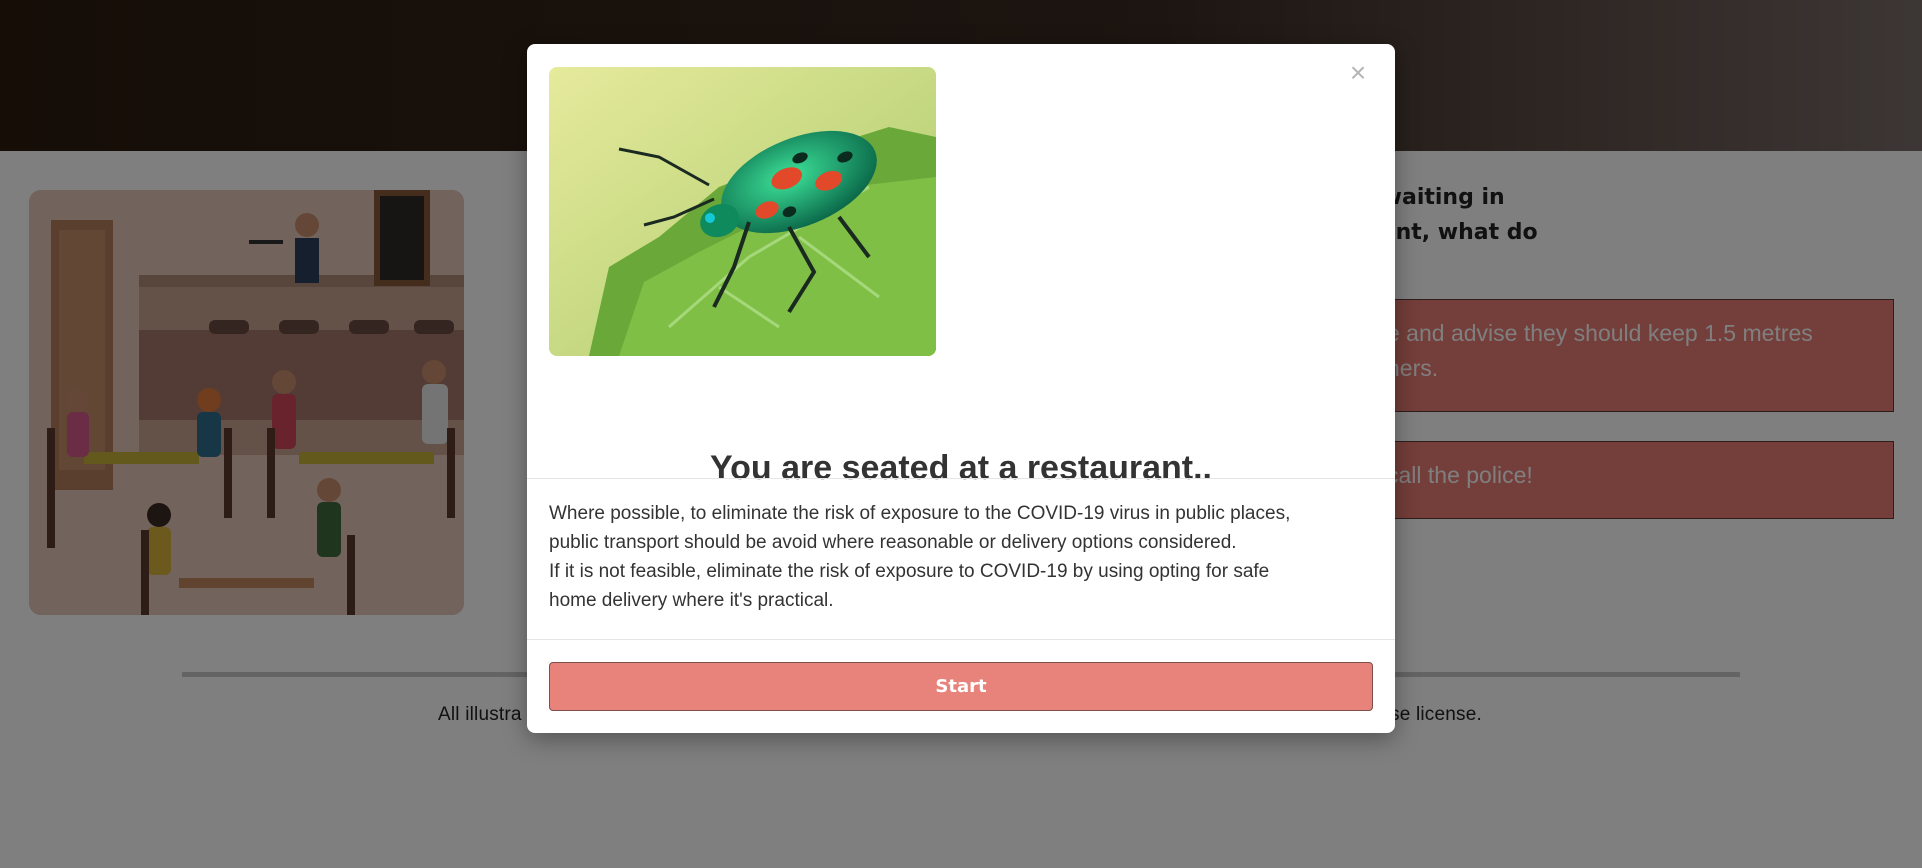 The height and width of the screenshot is (868, 1922). Describe the element at coordinates (691, 600) in the screenshot. I see `body-line: home delivery where it's practical.` at that location.